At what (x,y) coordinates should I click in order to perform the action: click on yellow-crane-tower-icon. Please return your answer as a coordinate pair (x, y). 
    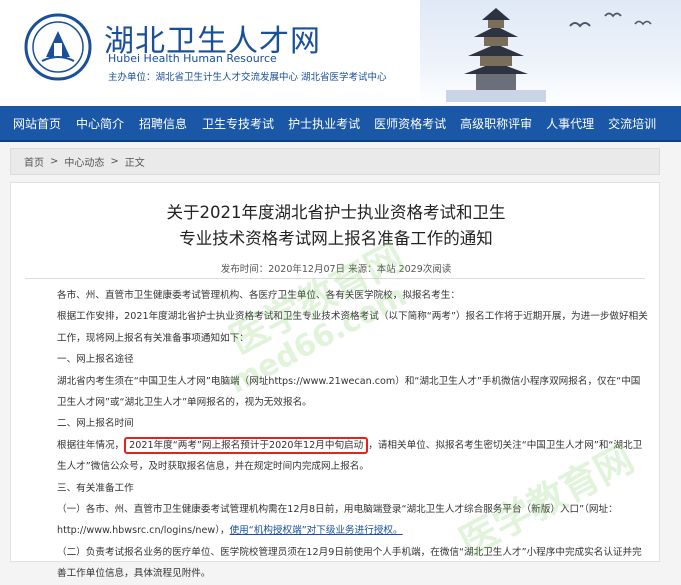
    Looking at the image, I should click on (496, 55).